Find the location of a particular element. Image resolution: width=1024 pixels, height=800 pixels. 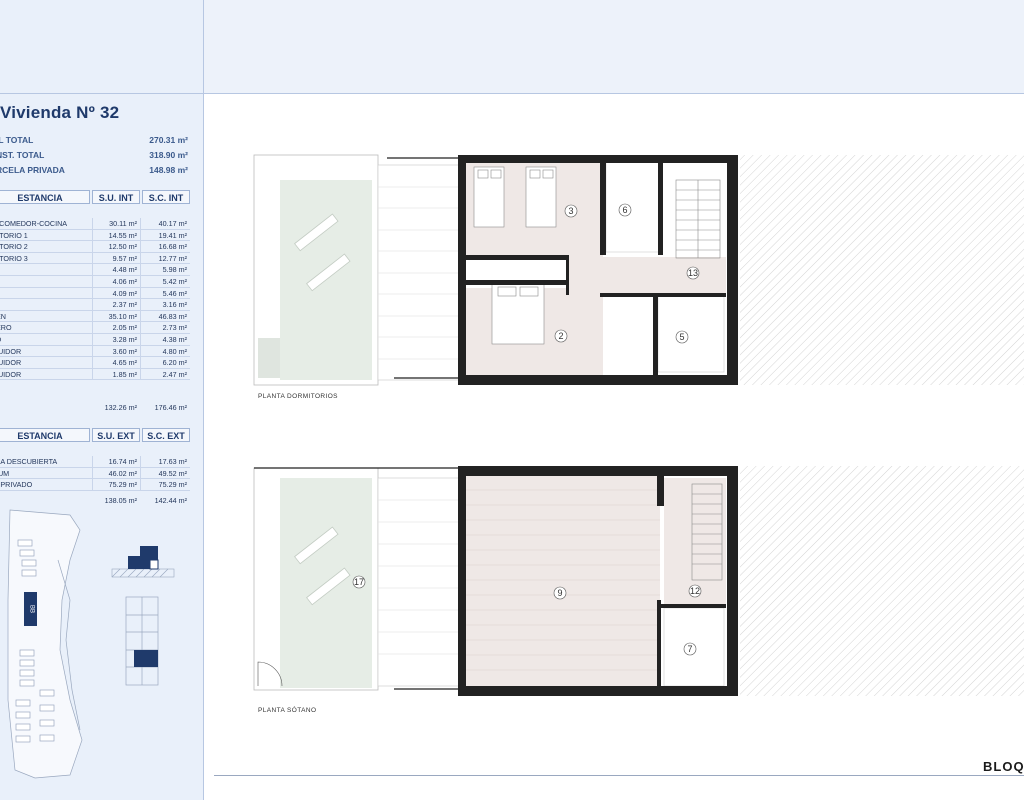

upper-stairs is located at coordinates (698, 219).